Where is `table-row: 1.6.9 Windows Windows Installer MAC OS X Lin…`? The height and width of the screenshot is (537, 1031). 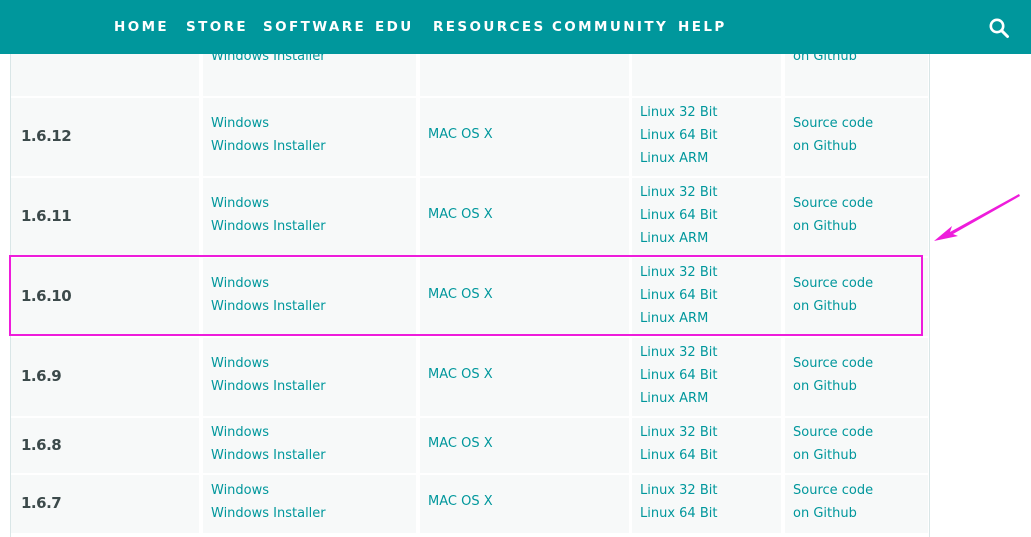
table-row: 1.6.9 Windows Windows Installer MAC OS X Lin… is located at coordinates (469, 377).